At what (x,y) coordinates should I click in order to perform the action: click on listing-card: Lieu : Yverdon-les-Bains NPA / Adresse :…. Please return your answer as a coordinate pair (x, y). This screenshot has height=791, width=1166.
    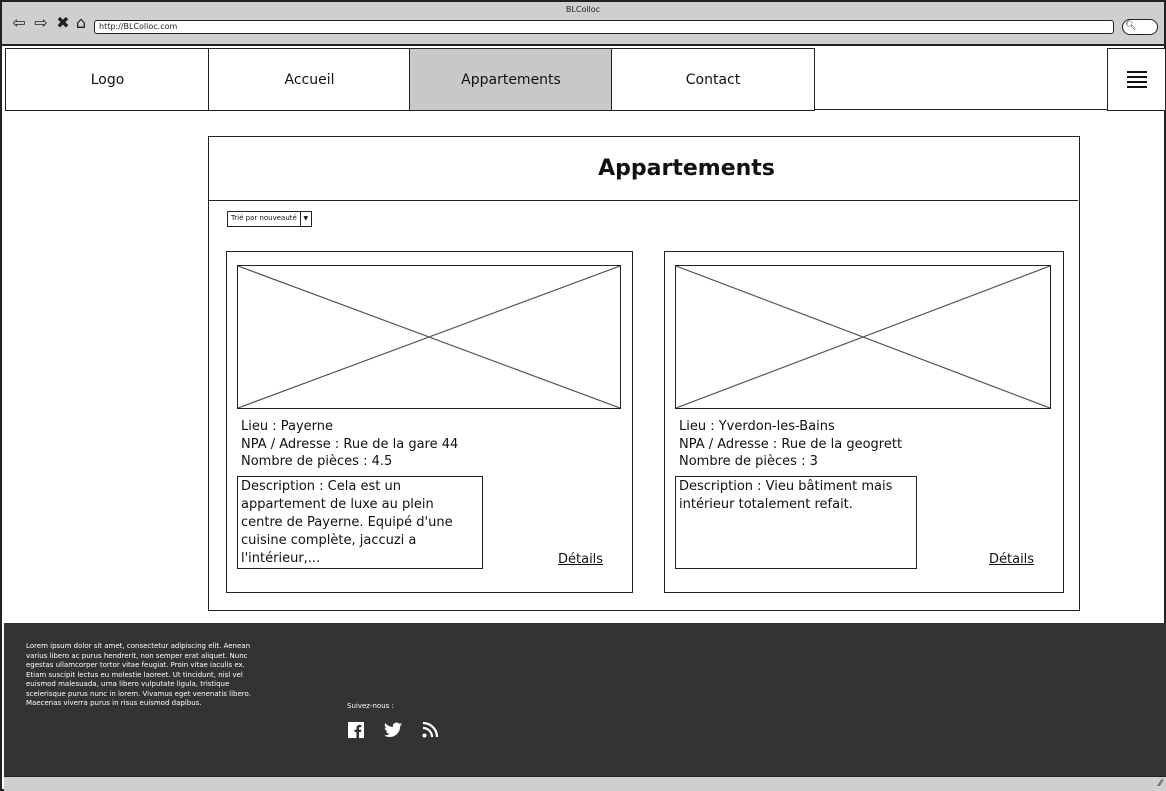
    Looking at the image, I should click on (864, 422).